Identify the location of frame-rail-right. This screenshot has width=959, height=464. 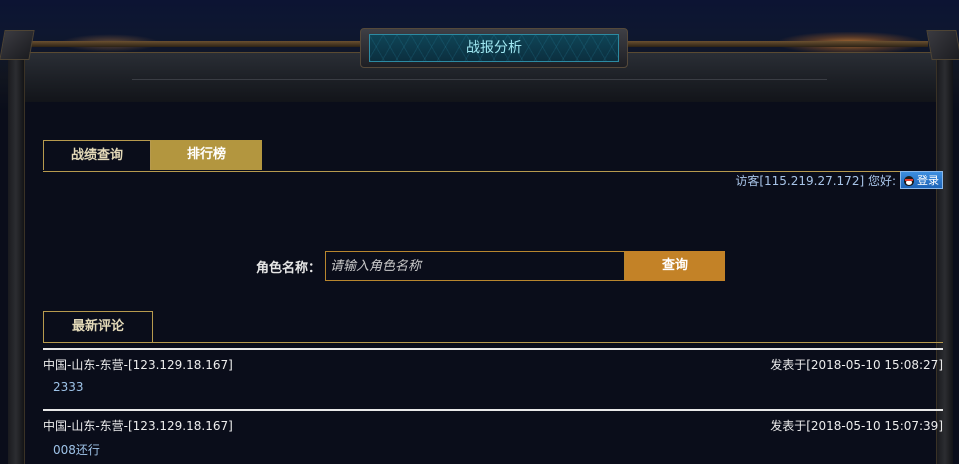
(778, 44).